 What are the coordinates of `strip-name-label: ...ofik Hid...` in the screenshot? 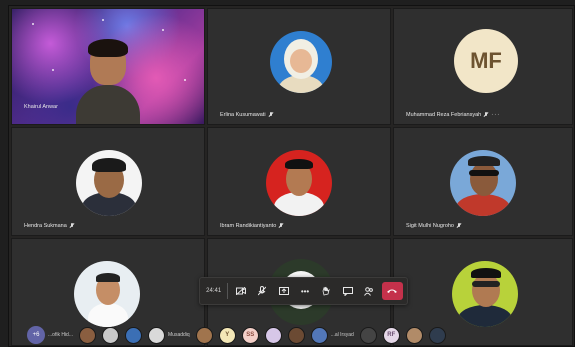 It's located at (61, 335).